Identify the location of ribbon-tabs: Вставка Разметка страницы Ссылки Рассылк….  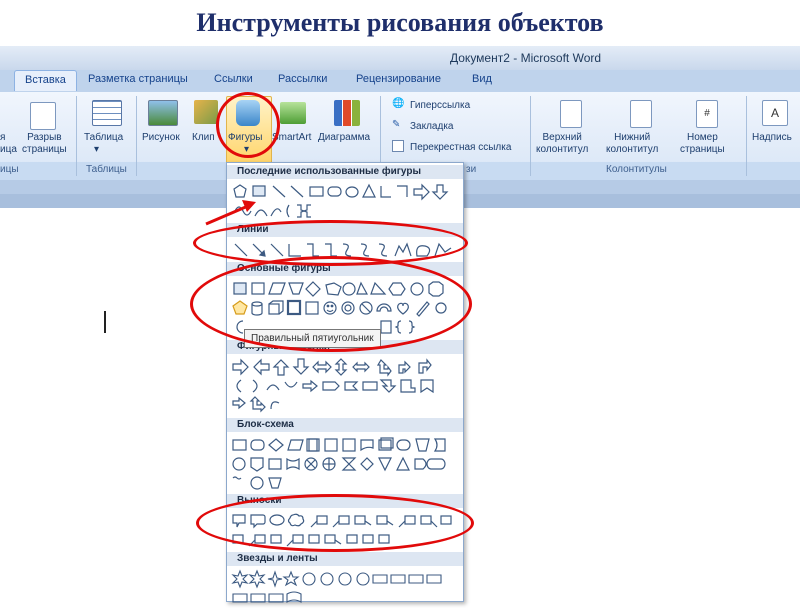
(400, 81).